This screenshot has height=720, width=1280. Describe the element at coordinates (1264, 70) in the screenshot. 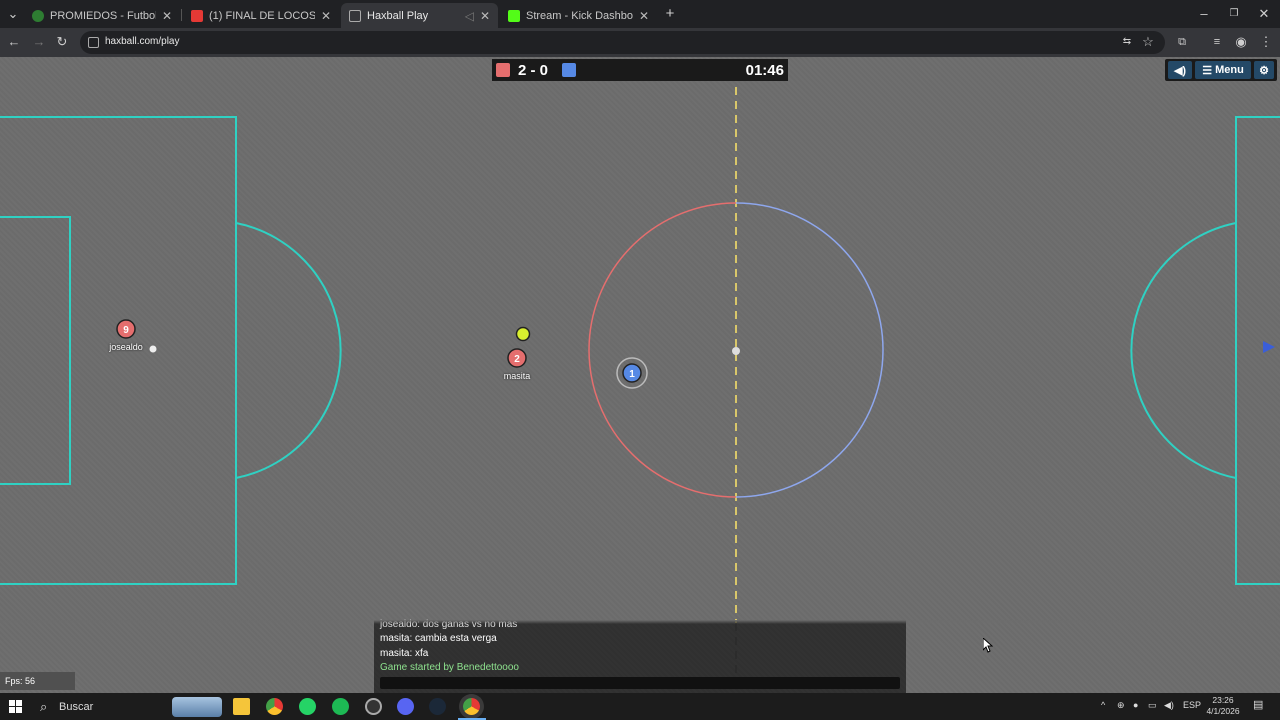

I see `settings-gear-icon: ⚙` at that location.